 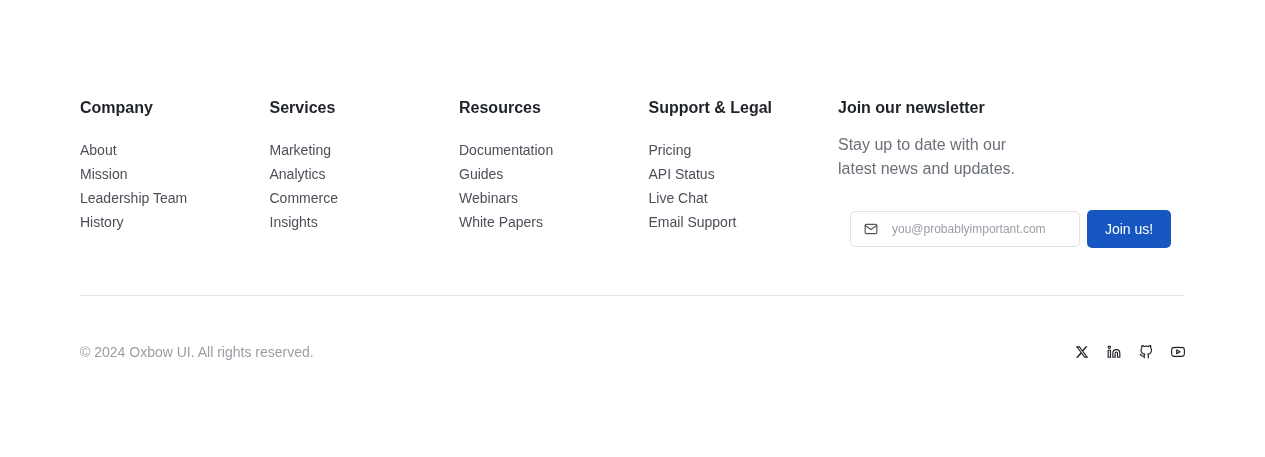 What do you see at coordinates (102, 222) in the screenshot?
I see `footer-link: History` at bounding box center [102, 222].